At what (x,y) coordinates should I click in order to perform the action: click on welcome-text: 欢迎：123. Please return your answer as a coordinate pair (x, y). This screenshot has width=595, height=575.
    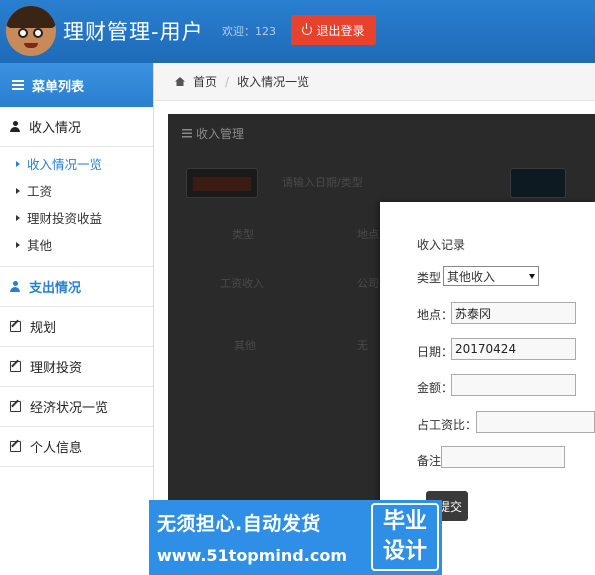
    Looking at the image, I should click on (249, 31).